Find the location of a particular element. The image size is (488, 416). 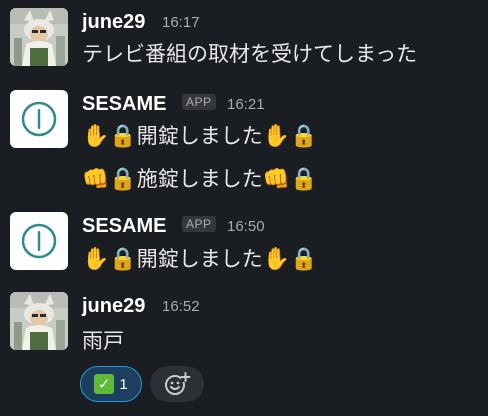

message-text: テレビ番組の取材を受けてしまった is located at coordinates (250, 54).